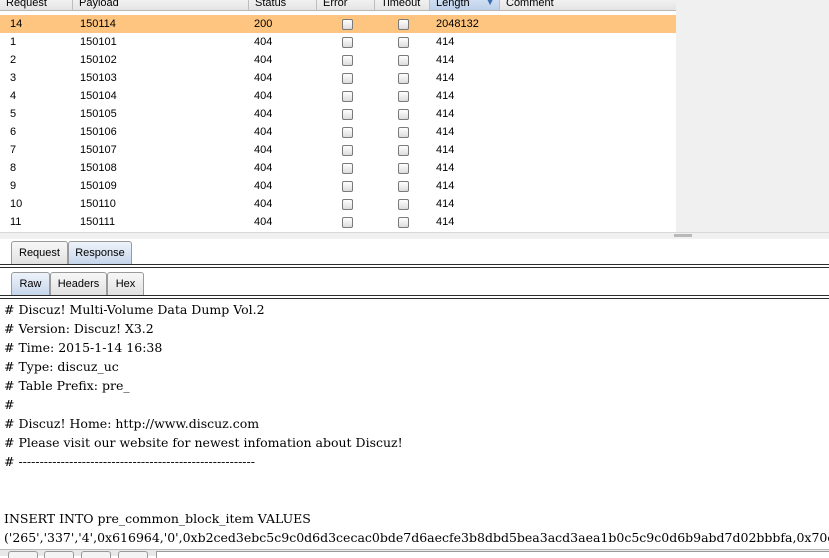 The width and height of the screenshot is (829, 558). Describe the element at coordinates (530, 4) in the screenshot. I see `column-label: Comment` at that location.